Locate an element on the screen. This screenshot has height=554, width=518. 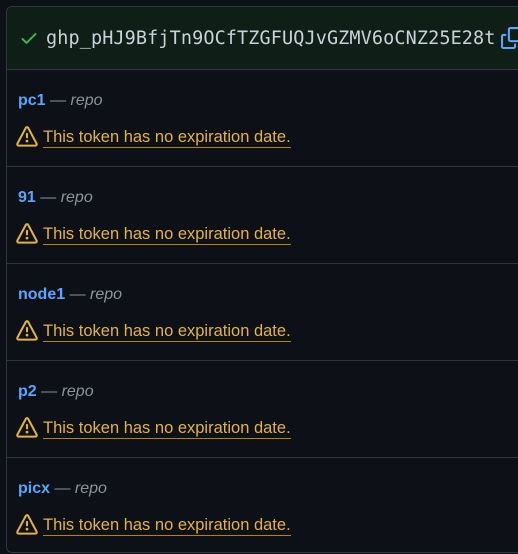
token-name-link: p2 is located at coordinates (27, 391).